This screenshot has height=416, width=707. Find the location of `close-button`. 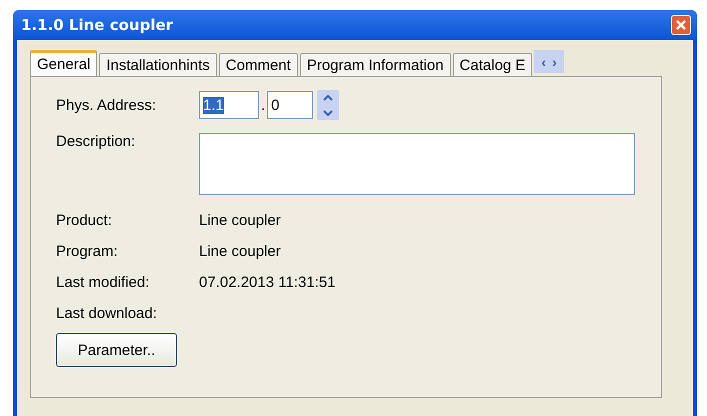

close-button is located at coordinates (681, 25).